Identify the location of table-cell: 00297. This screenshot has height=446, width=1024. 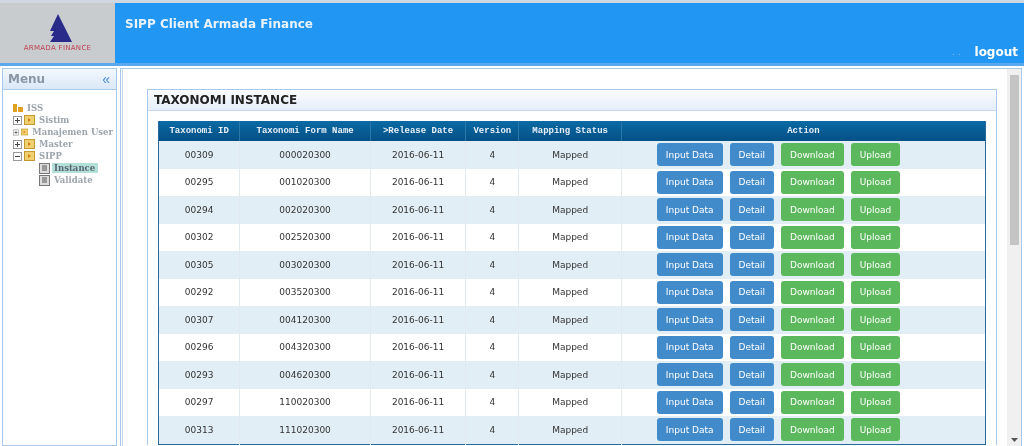
(199, 402).